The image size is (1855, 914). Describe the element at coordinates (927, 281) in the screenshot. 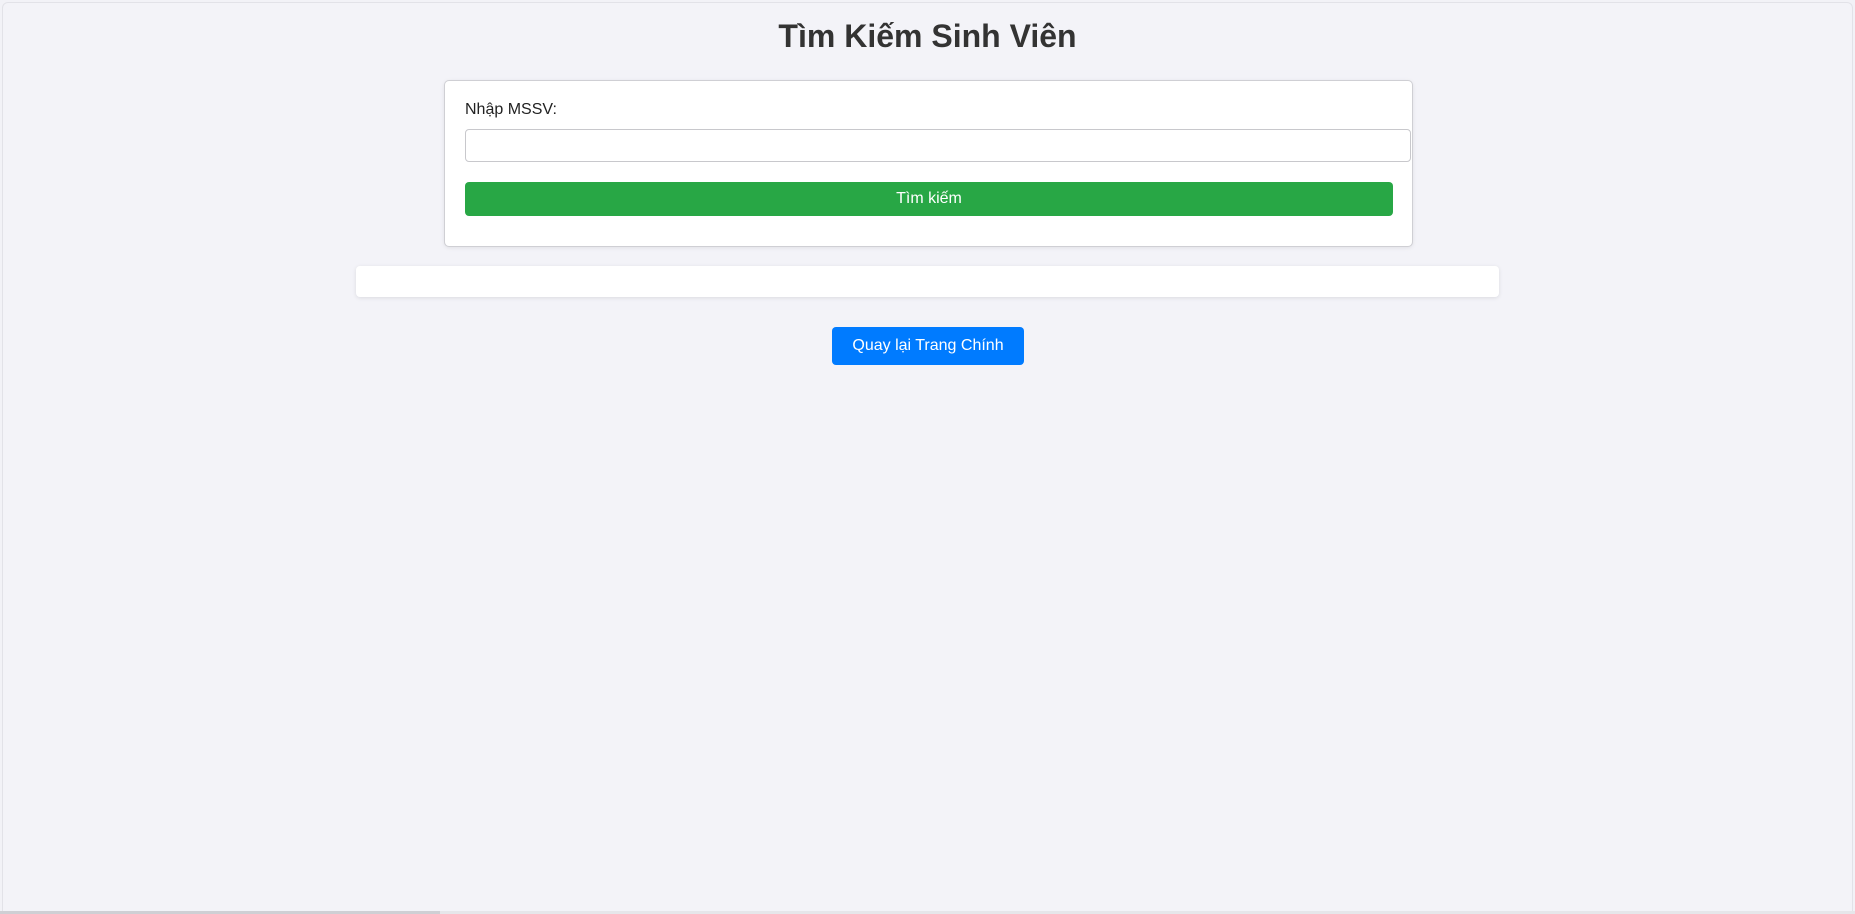

I see `result-box` at that location.